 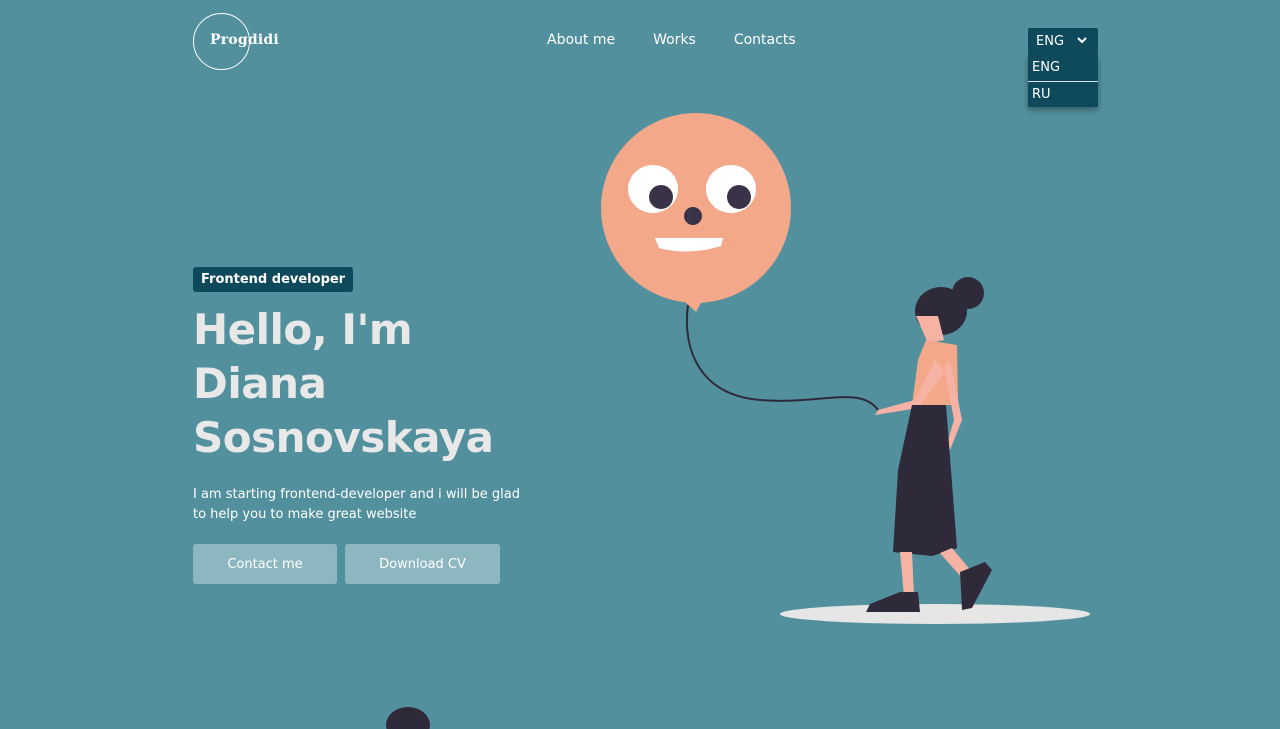 I want to click on language-select: ENG, so click(x=1063, y=41).